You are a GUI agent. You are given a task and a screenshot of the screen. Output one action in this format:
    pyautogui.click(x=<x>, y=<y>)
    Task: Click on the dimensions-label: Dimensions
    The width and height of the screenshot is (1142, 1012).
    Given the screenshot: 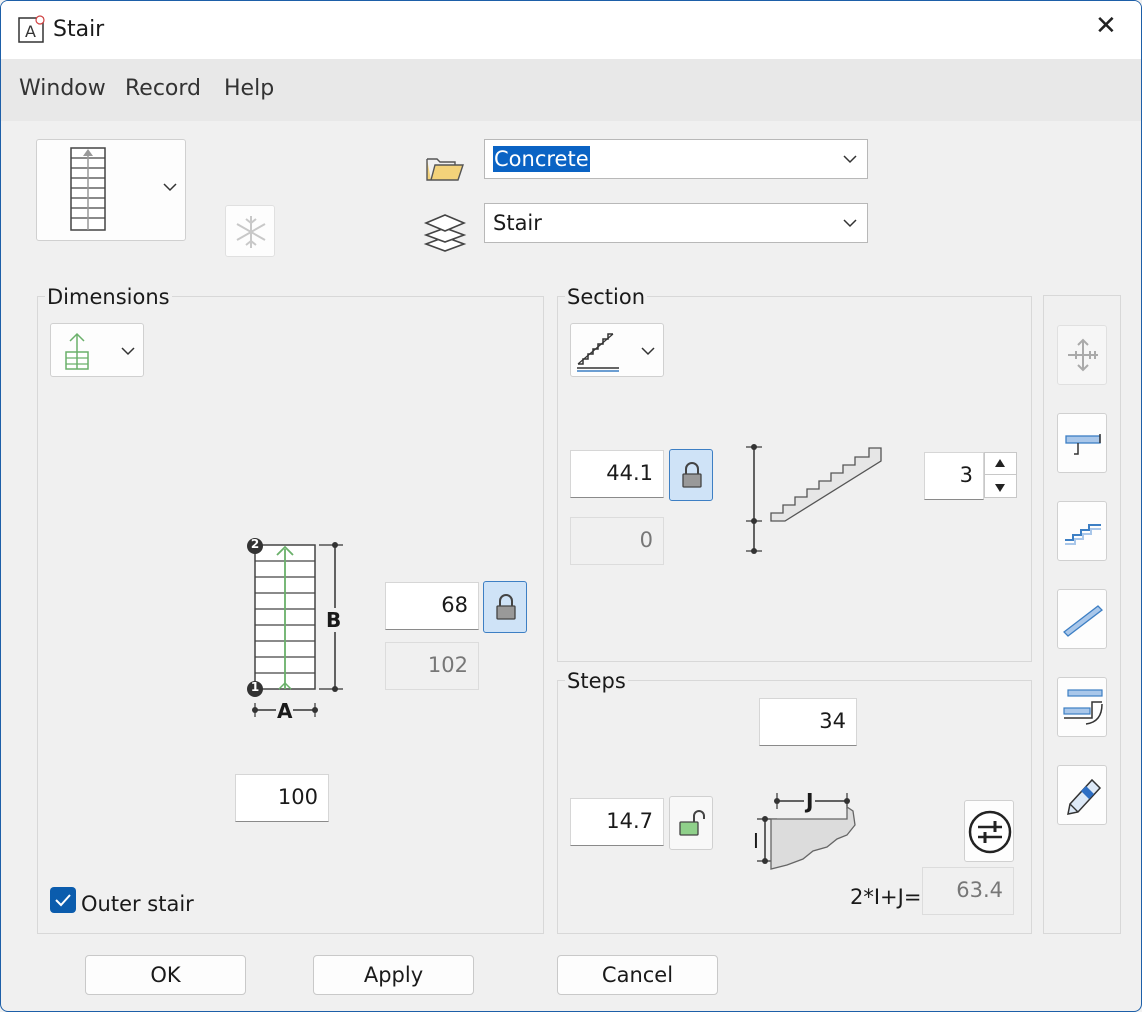 What is the action you would take?
    pyautogui.click(x=108, y=297)
    